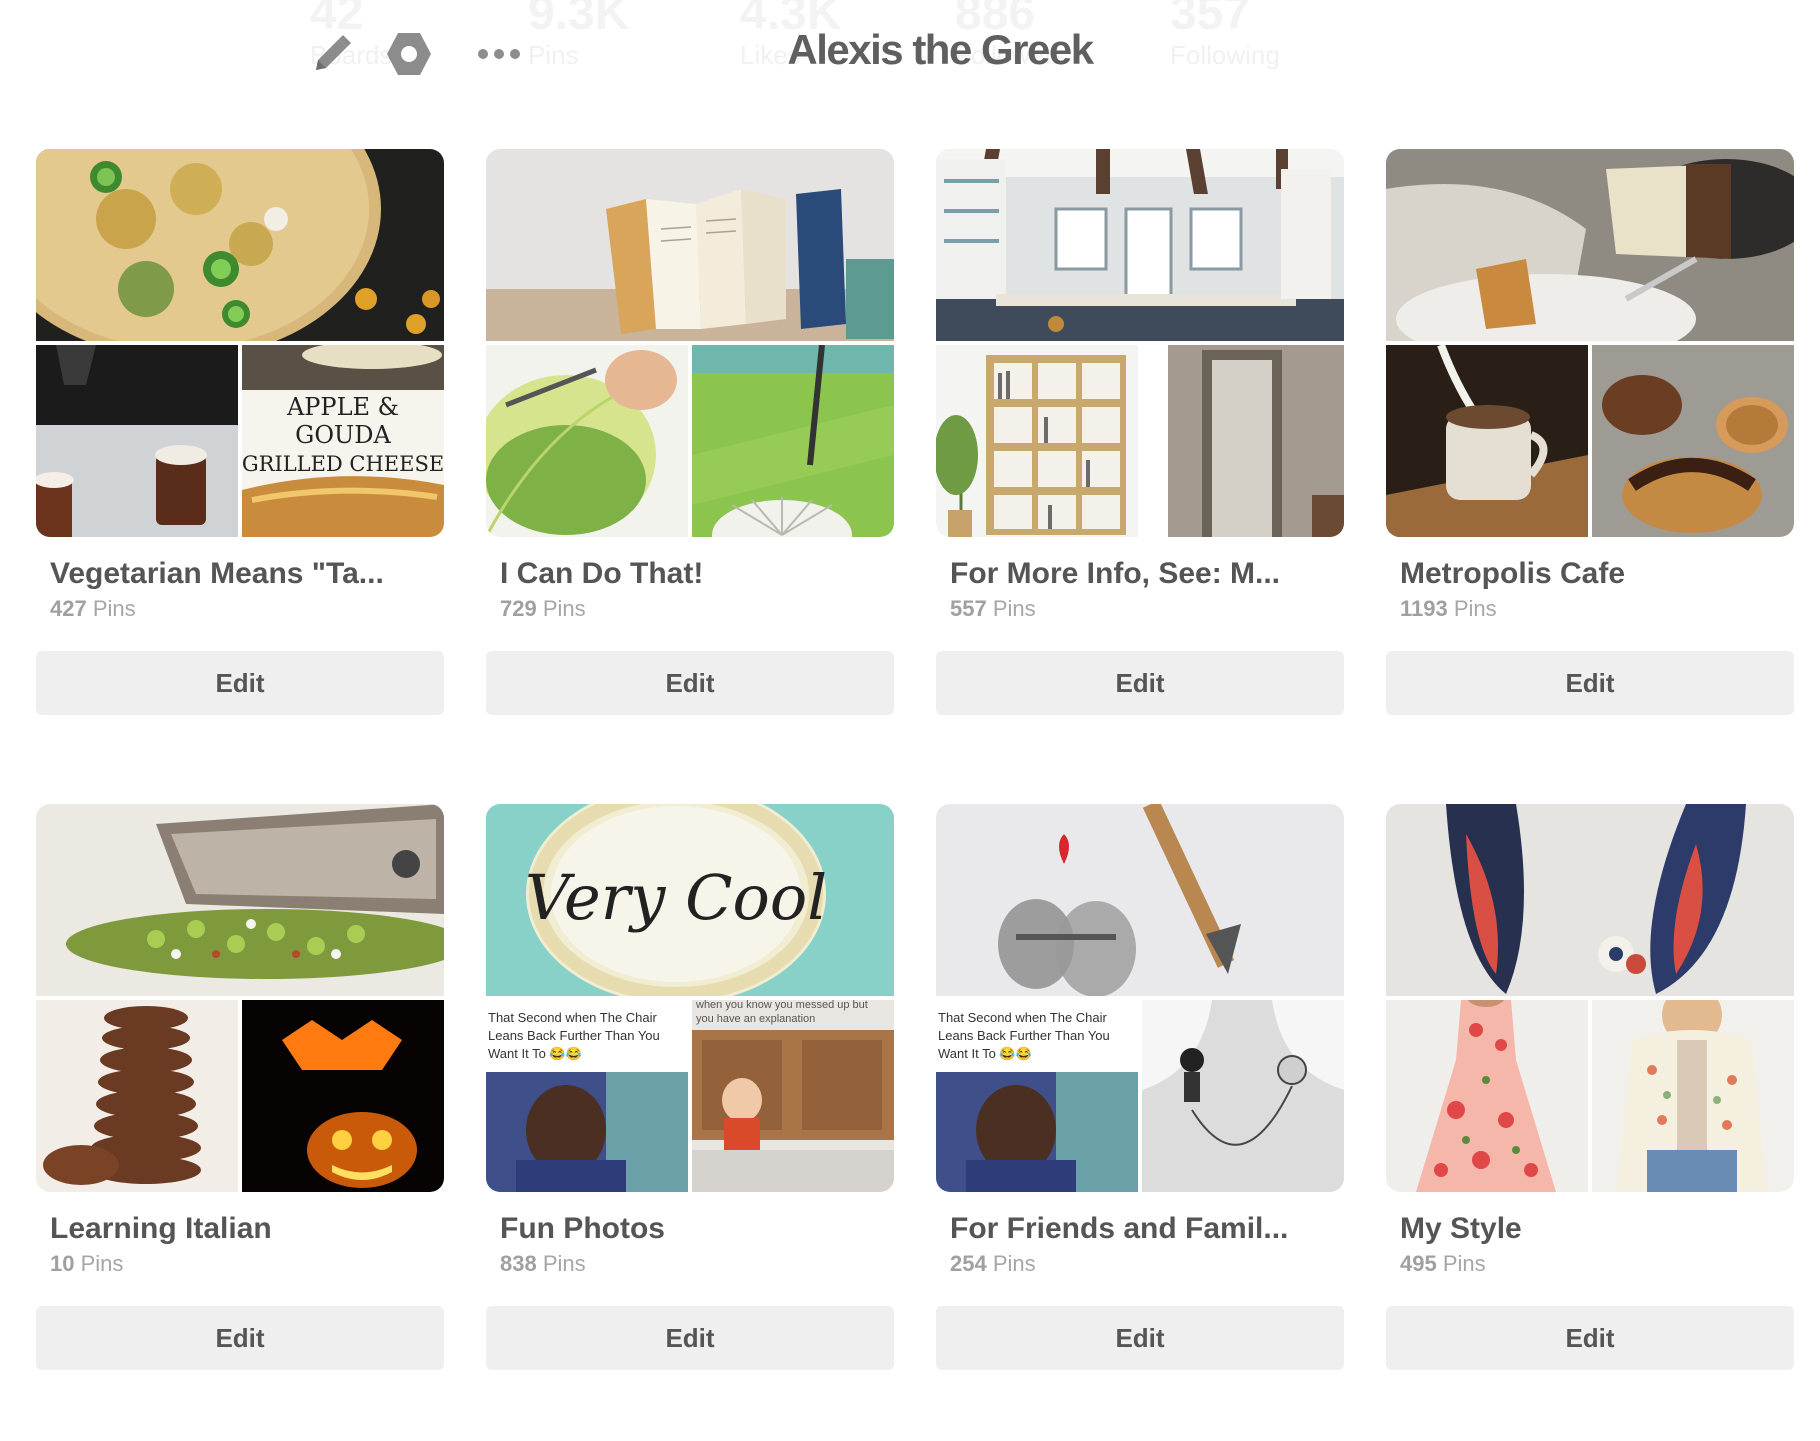  I want to click on board-title: Fun Photos, so click(695, 1229).